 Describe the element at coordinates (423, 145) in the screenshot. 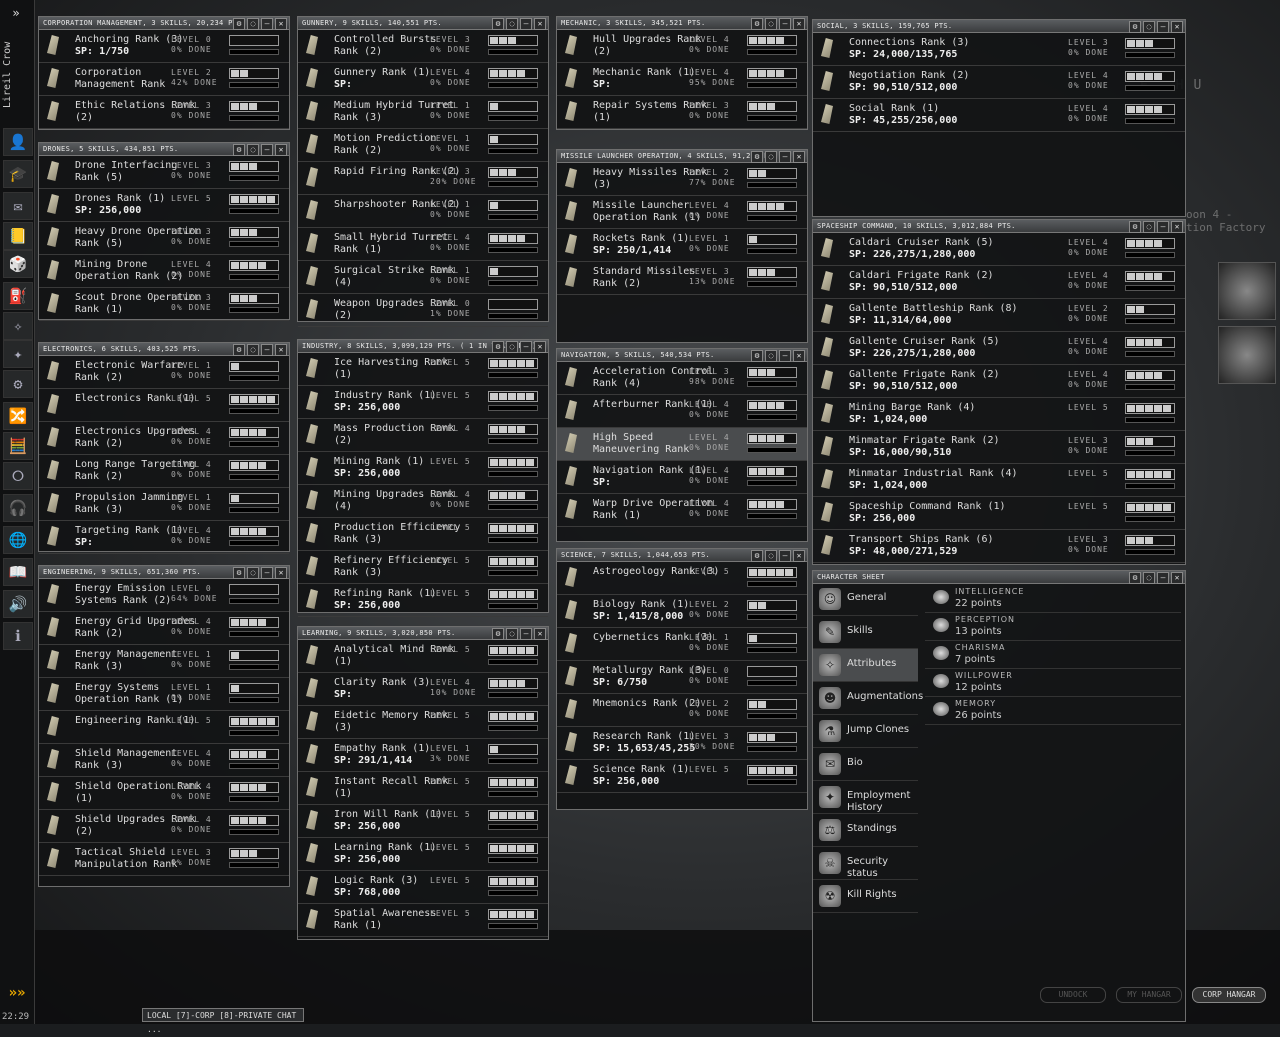

I see `skill-row: Motion Prediction Rank (2) LEVEL 1 0% DONE` at that location.